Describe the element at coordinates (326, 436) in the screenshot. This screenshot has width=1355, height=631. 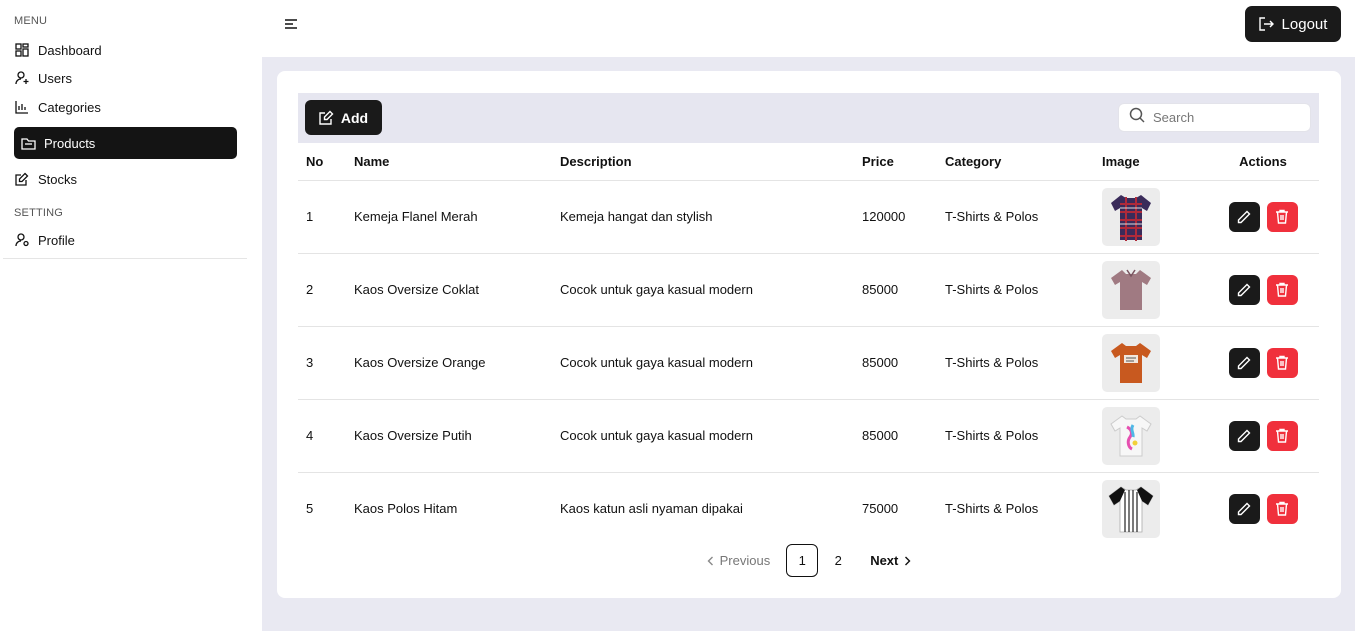
I see `cell-no: 4` at that location.